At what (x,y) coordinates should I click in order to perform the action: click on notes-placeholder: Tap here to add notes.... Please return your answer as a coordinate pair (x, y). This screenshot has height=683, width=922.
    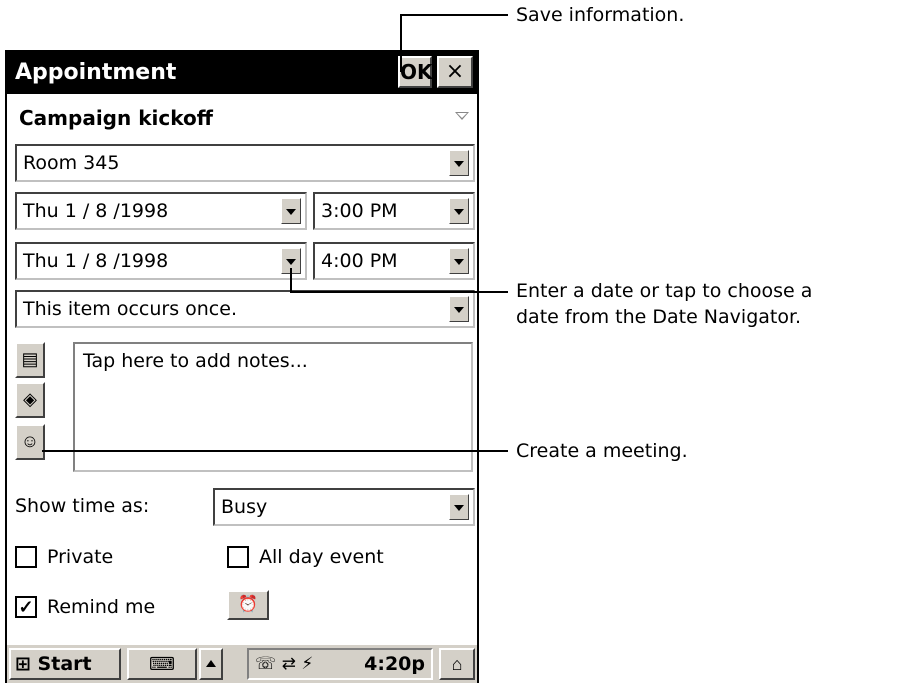
    Looking at the image, I should click on (195, 361).